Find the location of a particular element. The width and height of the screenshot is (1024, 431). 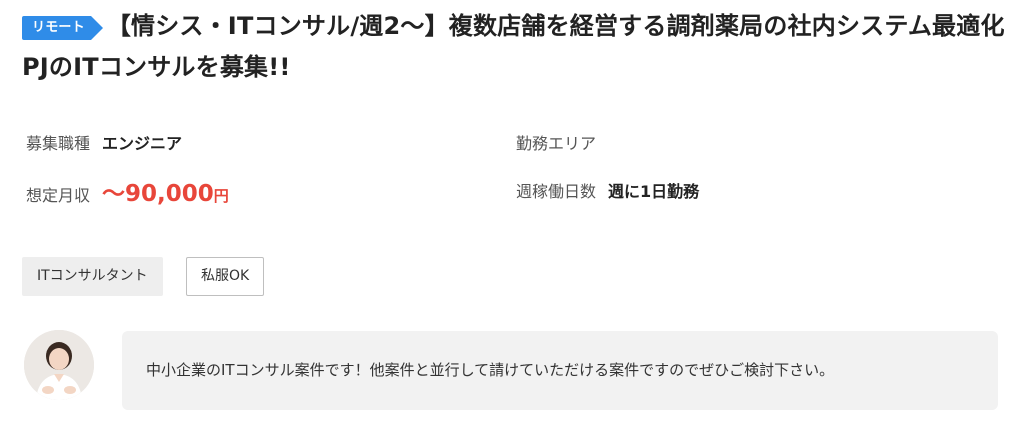

salary-row: 想定月収 〜90,000円 is located at coordinates (127, 191).